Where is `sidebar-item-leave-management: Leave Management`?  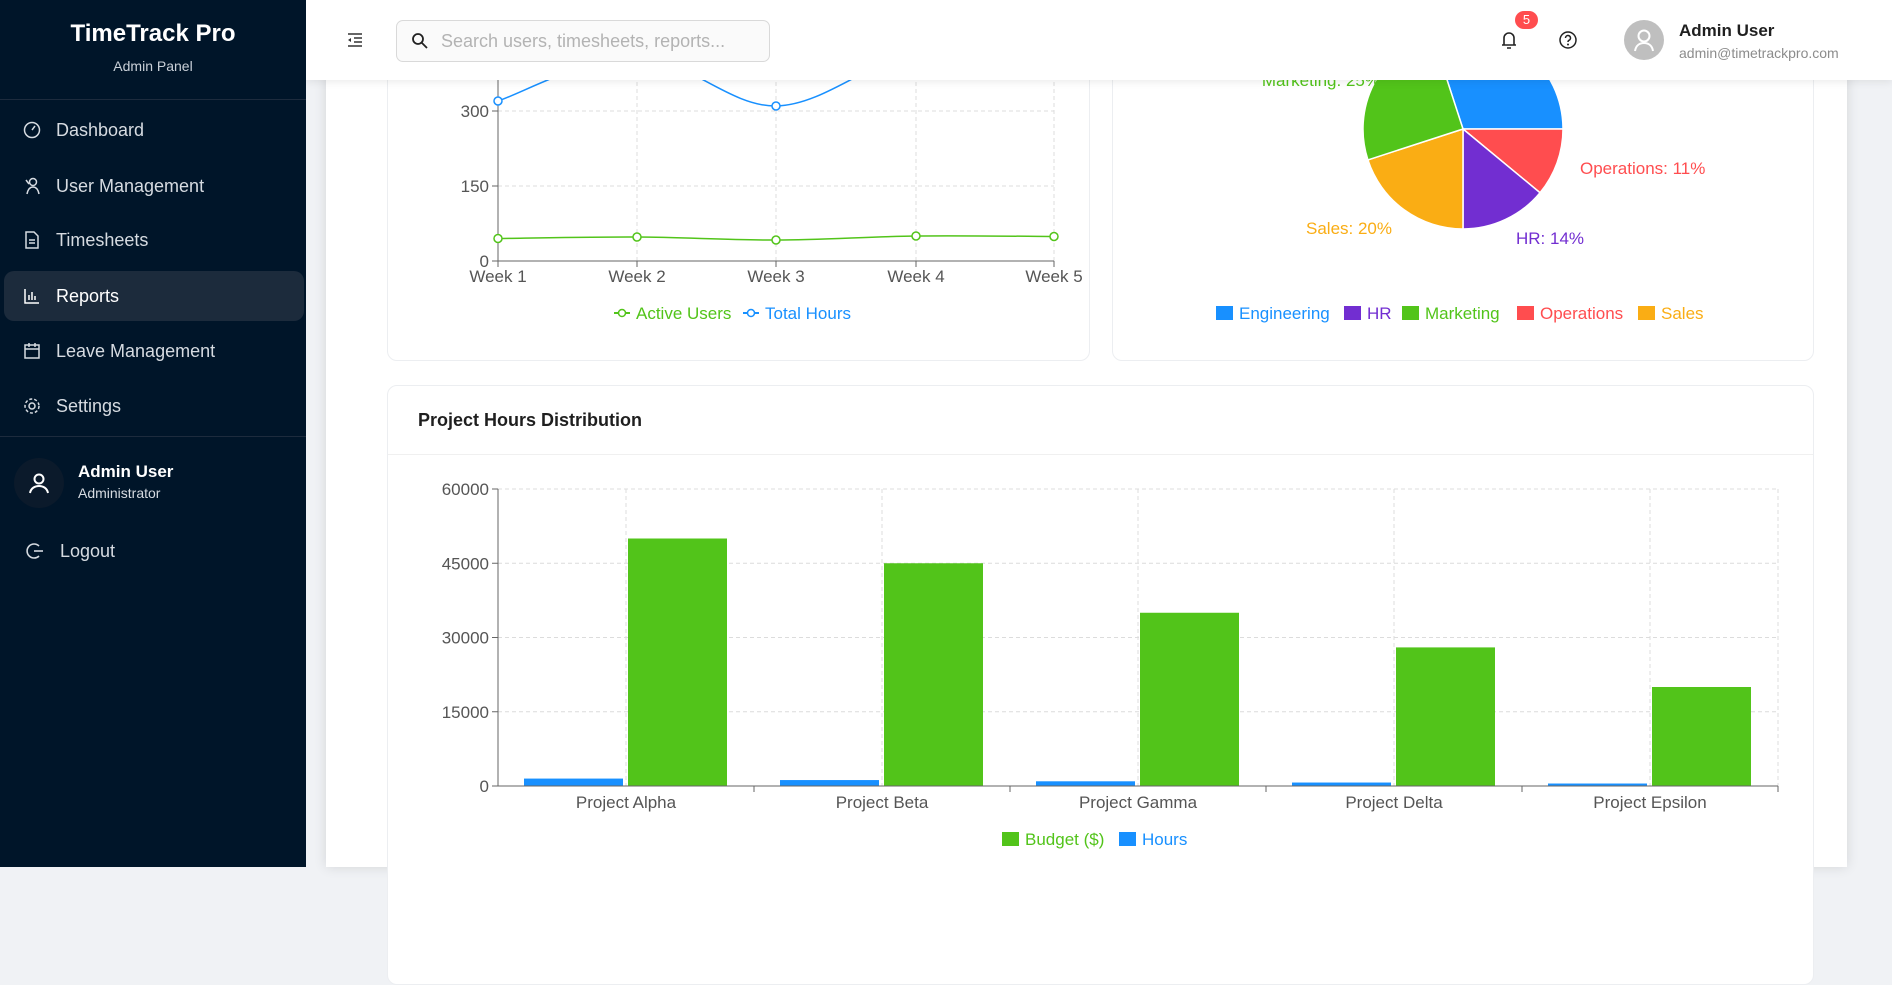 sidebar-item-leave-management: Leave Management is located at coordinates (154, 351).